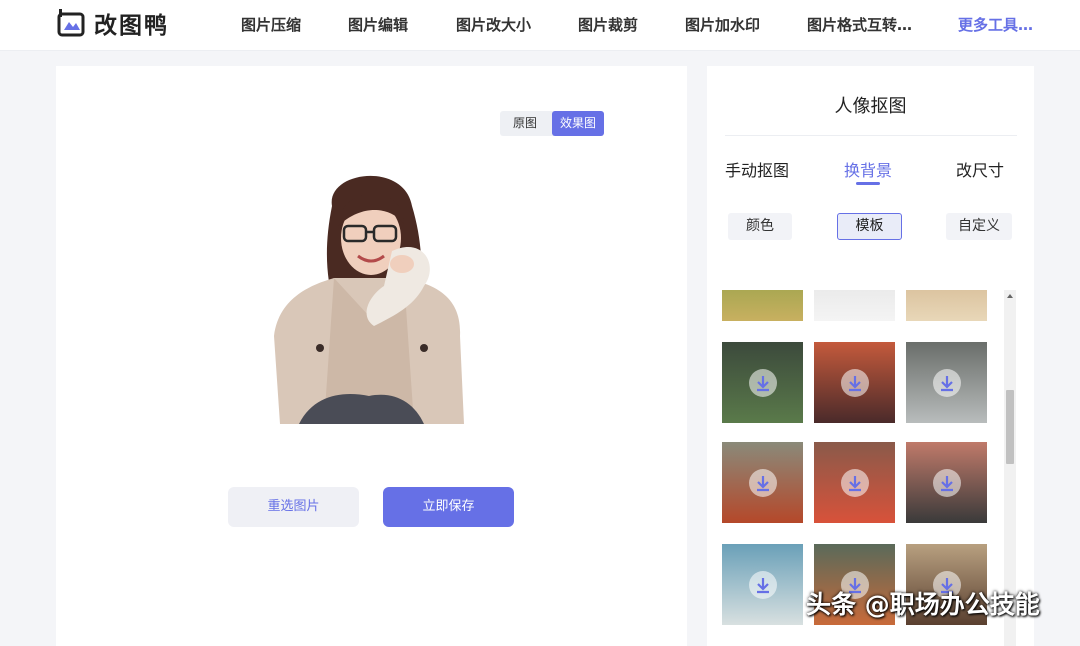 The image size is (1080, 646). Describe the element at coordinates (868, 169) in the screenshot. I see `tab-change-background: 换背景` at that location.